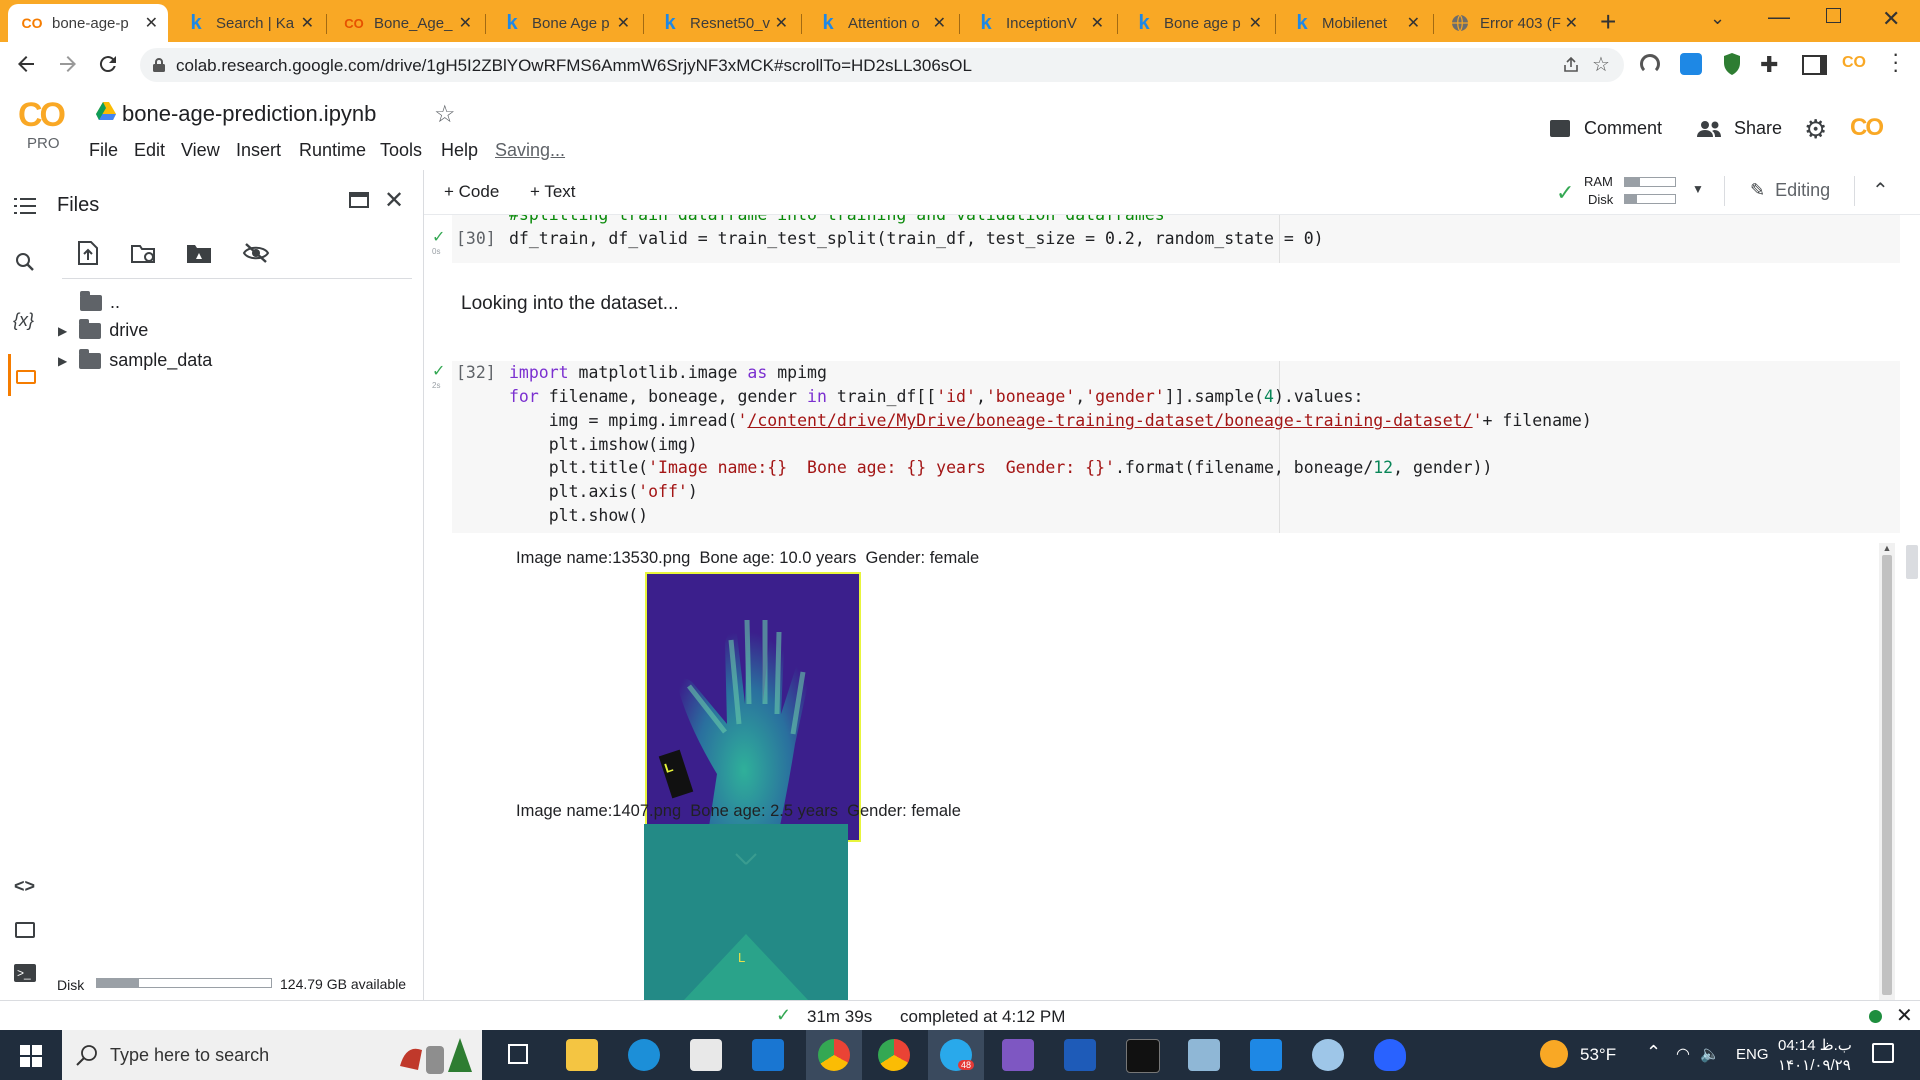 Image resolution: width=1920 pixels, height=1080 pixels. What do you see at coordinates (25, 930) in the screenshot?
I see `command-palette-icon` at bounding box center [25, 930].